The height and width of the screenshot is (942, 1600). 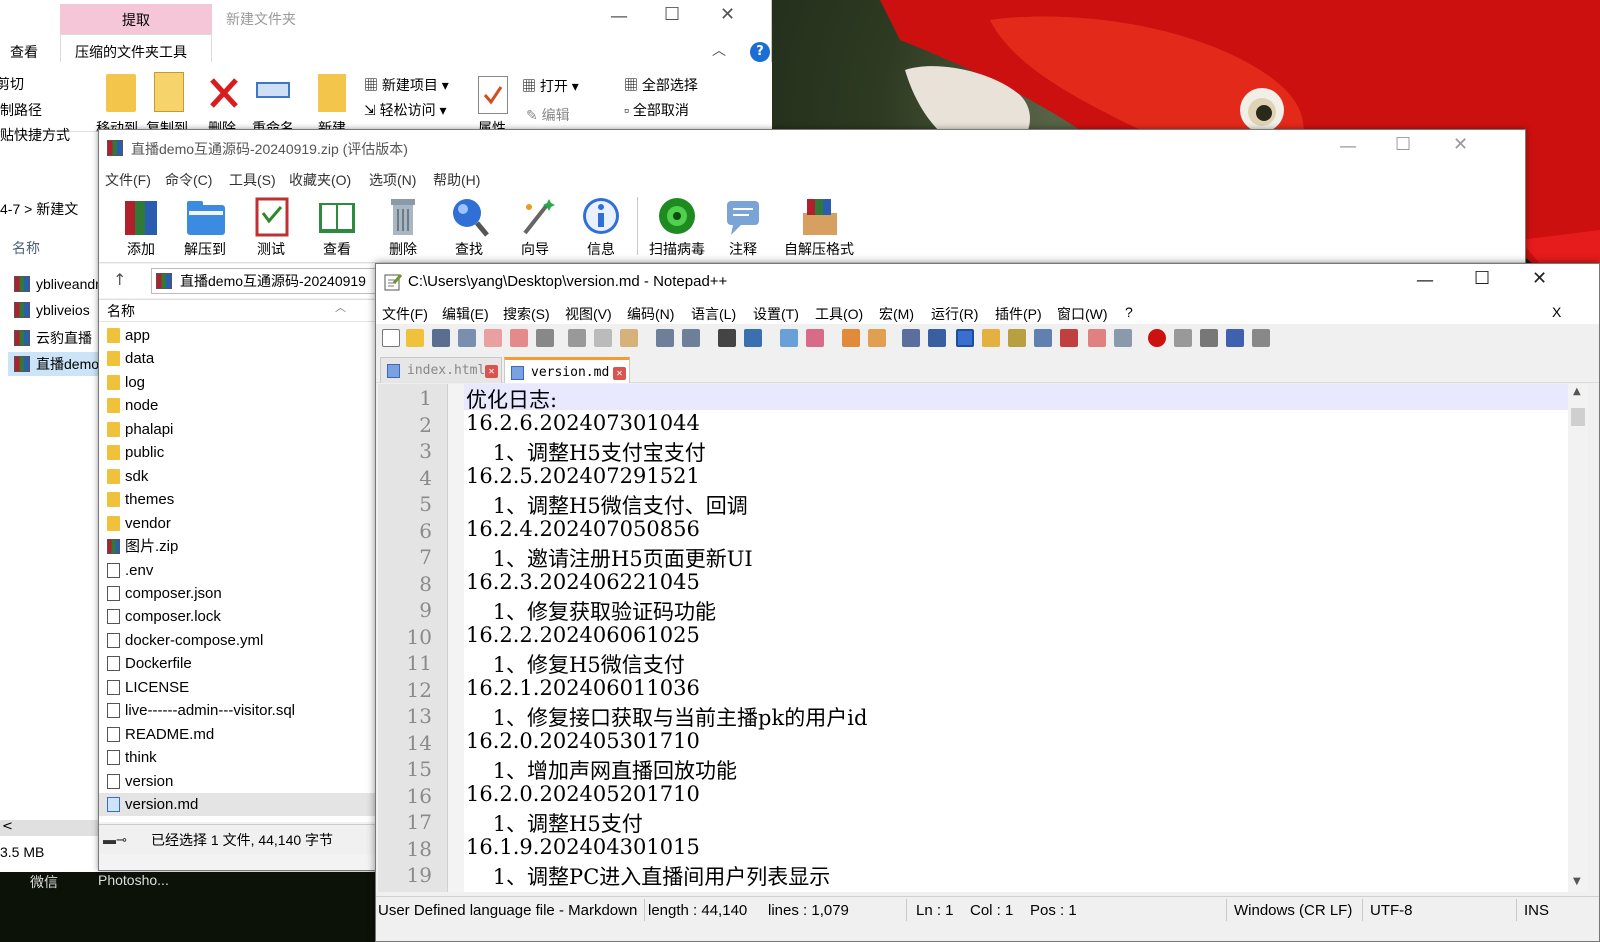 I want to click on select-none-button: ▫ 全部取消, so click(x=656, y=110).